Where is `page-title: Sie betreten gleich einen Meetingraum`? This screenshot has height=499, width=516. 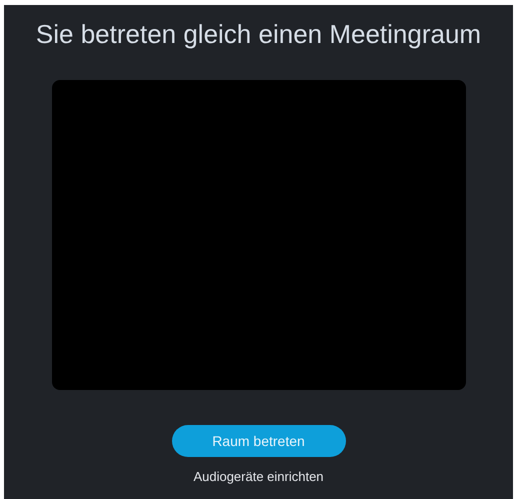
page-title: Sie betreten gleich einen Meetingraum is located at coordinates (259, 34).